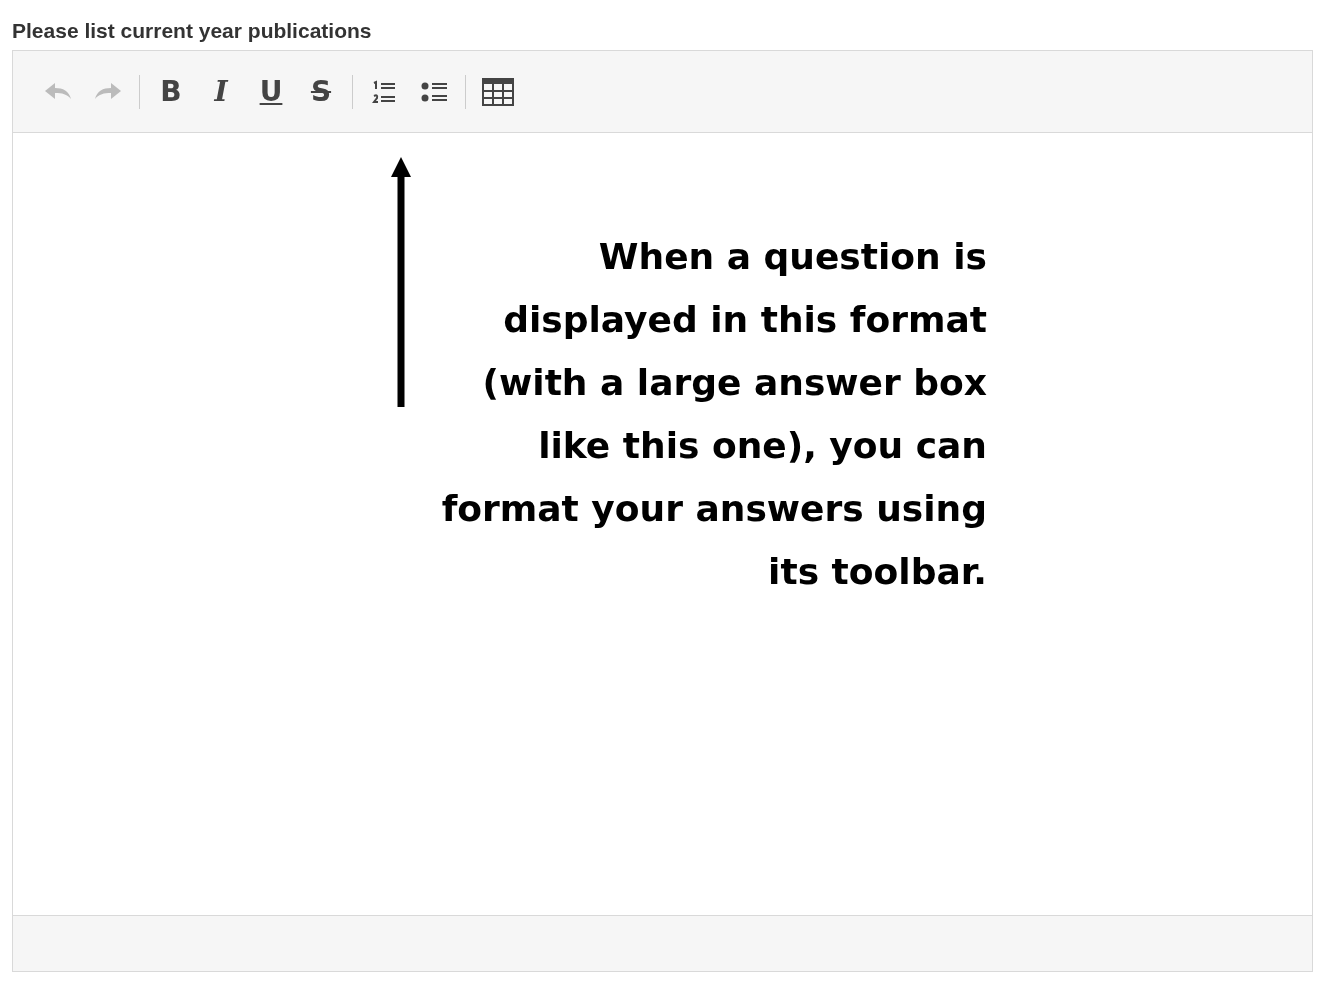 Image resolution: width=1333 pixels, height=984 pixels. Describe the element at coordinates (221, 91) in the screenshot. I see `italic-button: I` at that location.